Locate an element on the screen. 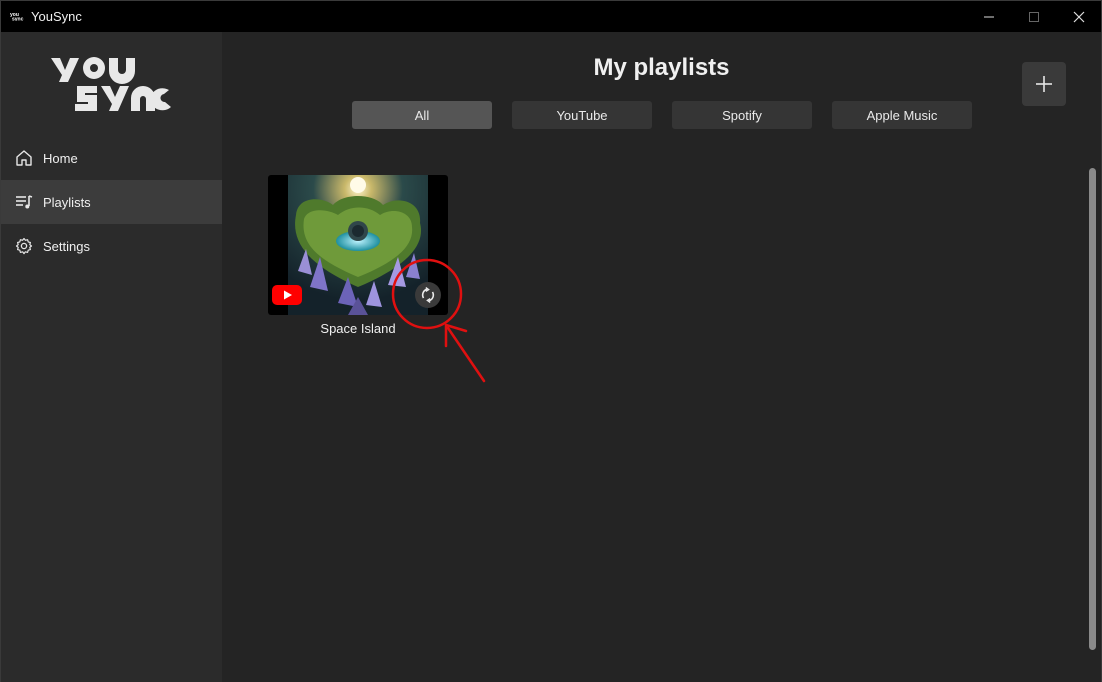  sidebar-item-label: Settings is located at coordinates (66, 246).